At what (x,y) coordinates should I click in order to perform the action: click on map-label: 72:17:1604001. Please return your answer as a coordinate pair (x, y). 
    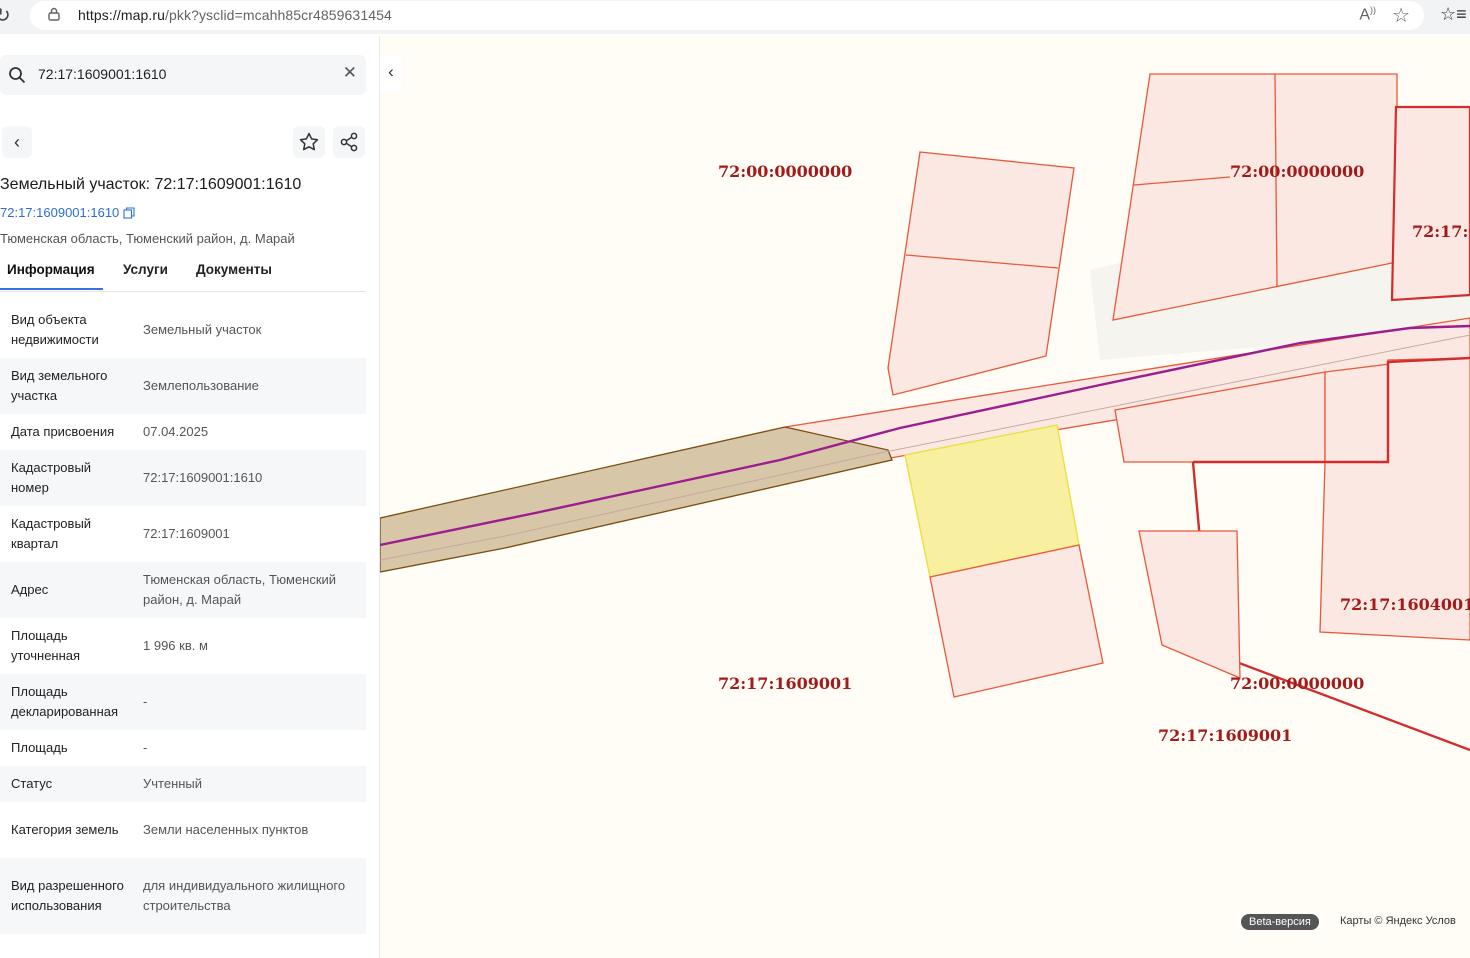
    Looking at the image, I should click on (1405, 604).